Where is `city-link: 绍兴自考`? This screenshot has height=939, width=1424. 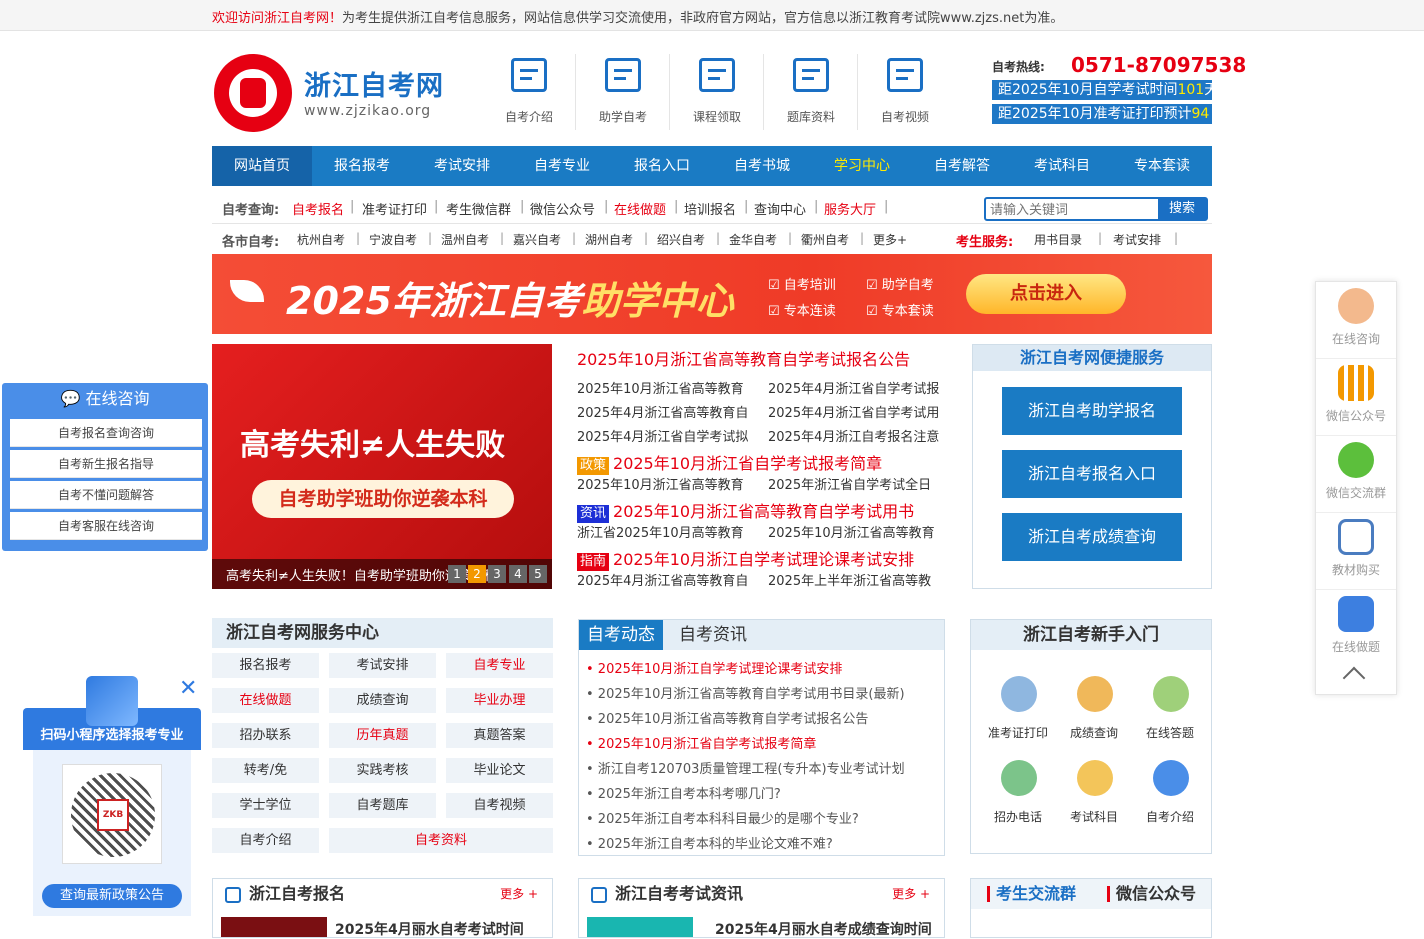 city-link: 绍兴自考 is located at coordinates (681, 239).